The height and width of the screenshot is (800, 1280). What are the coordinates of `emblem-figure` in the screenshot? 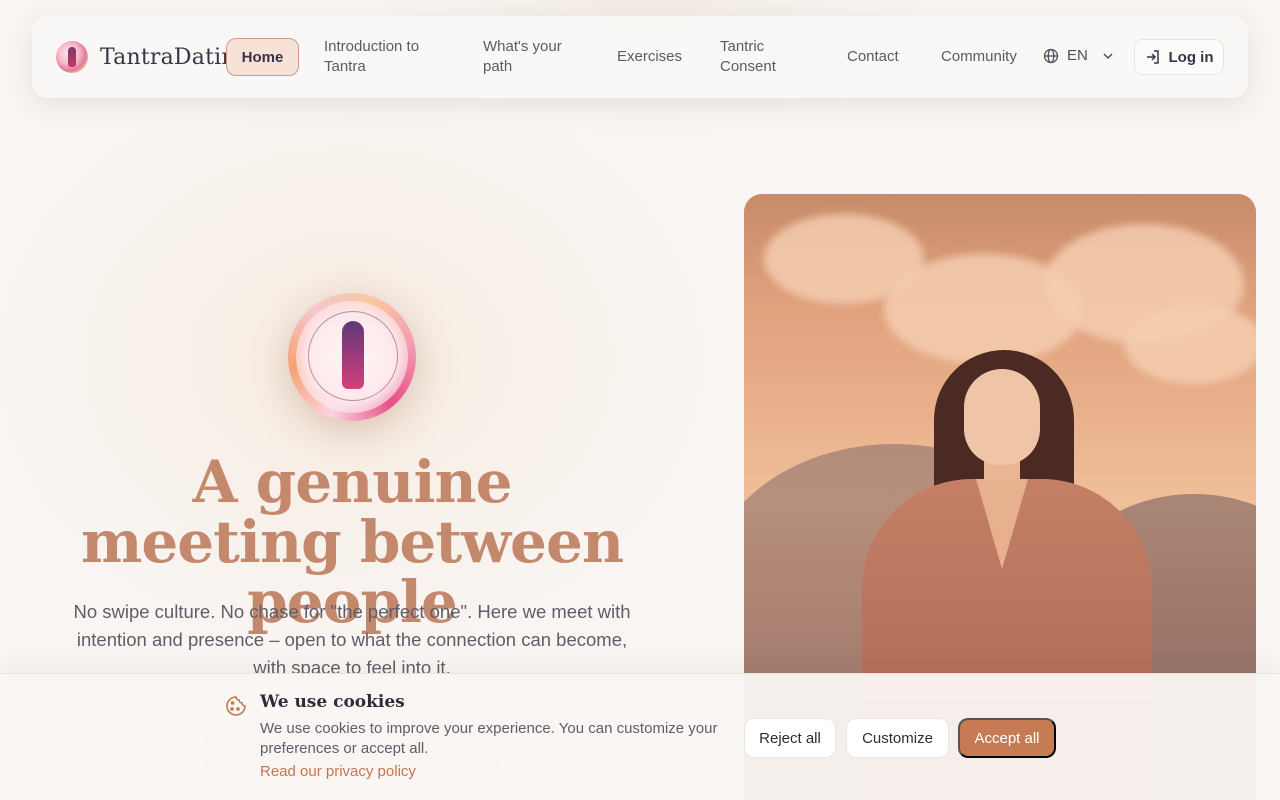 It's located at (353, 355).